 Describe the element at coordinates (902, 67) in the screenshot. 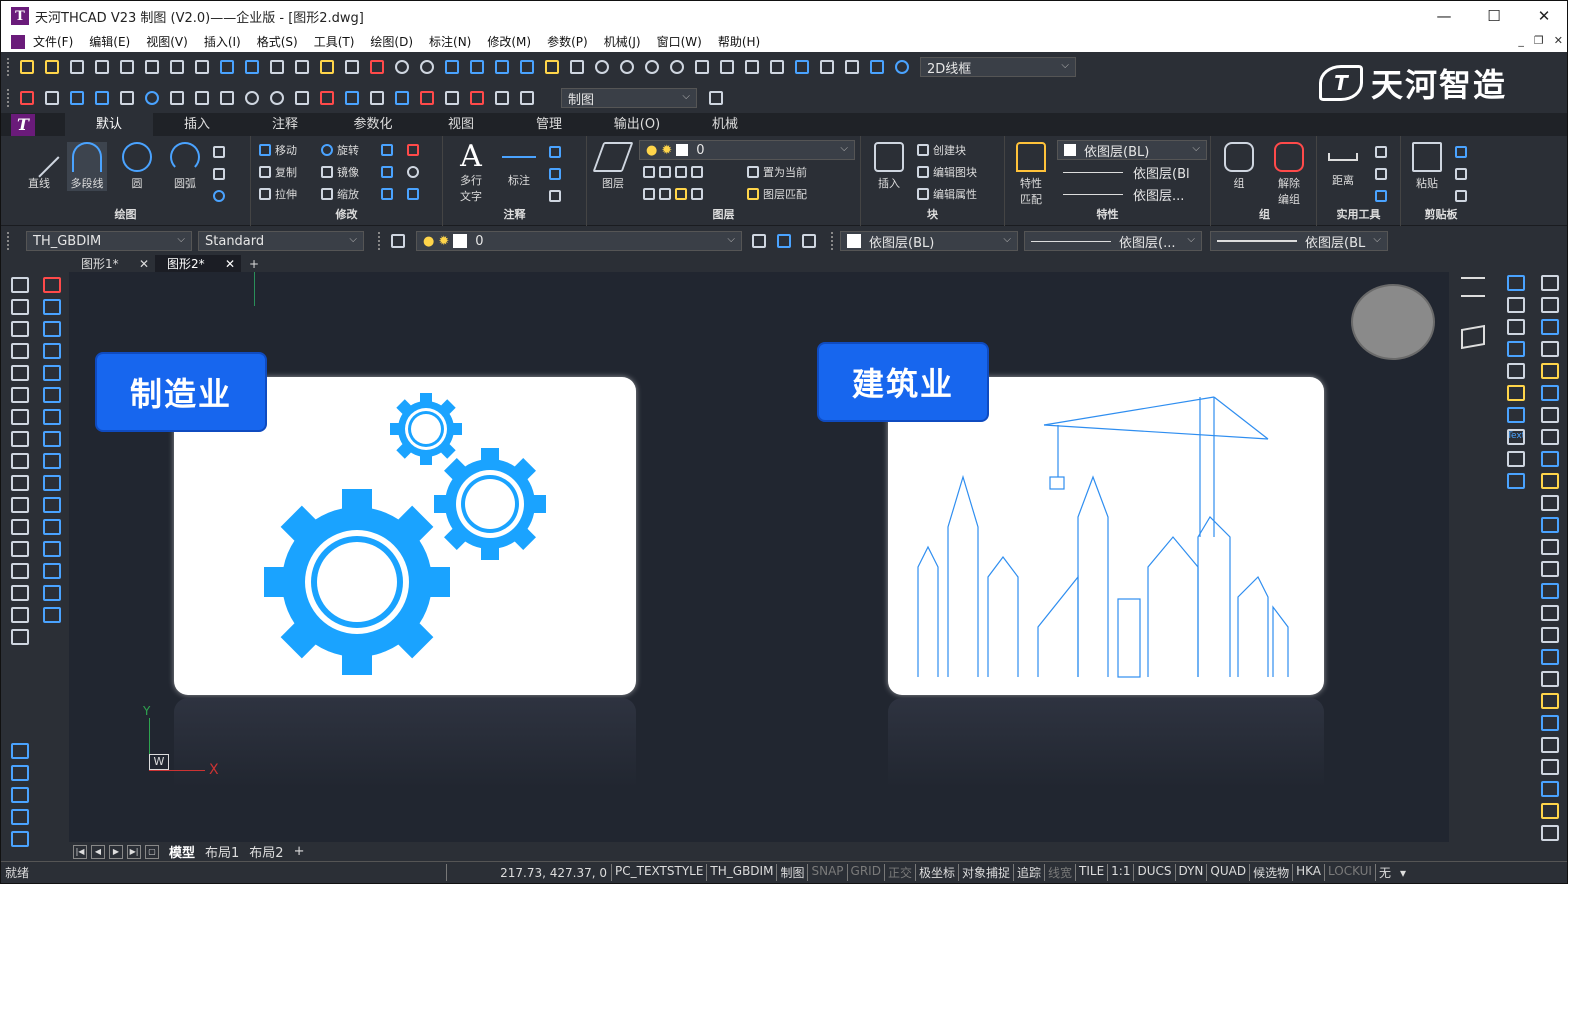

I see `help-button` at that location.